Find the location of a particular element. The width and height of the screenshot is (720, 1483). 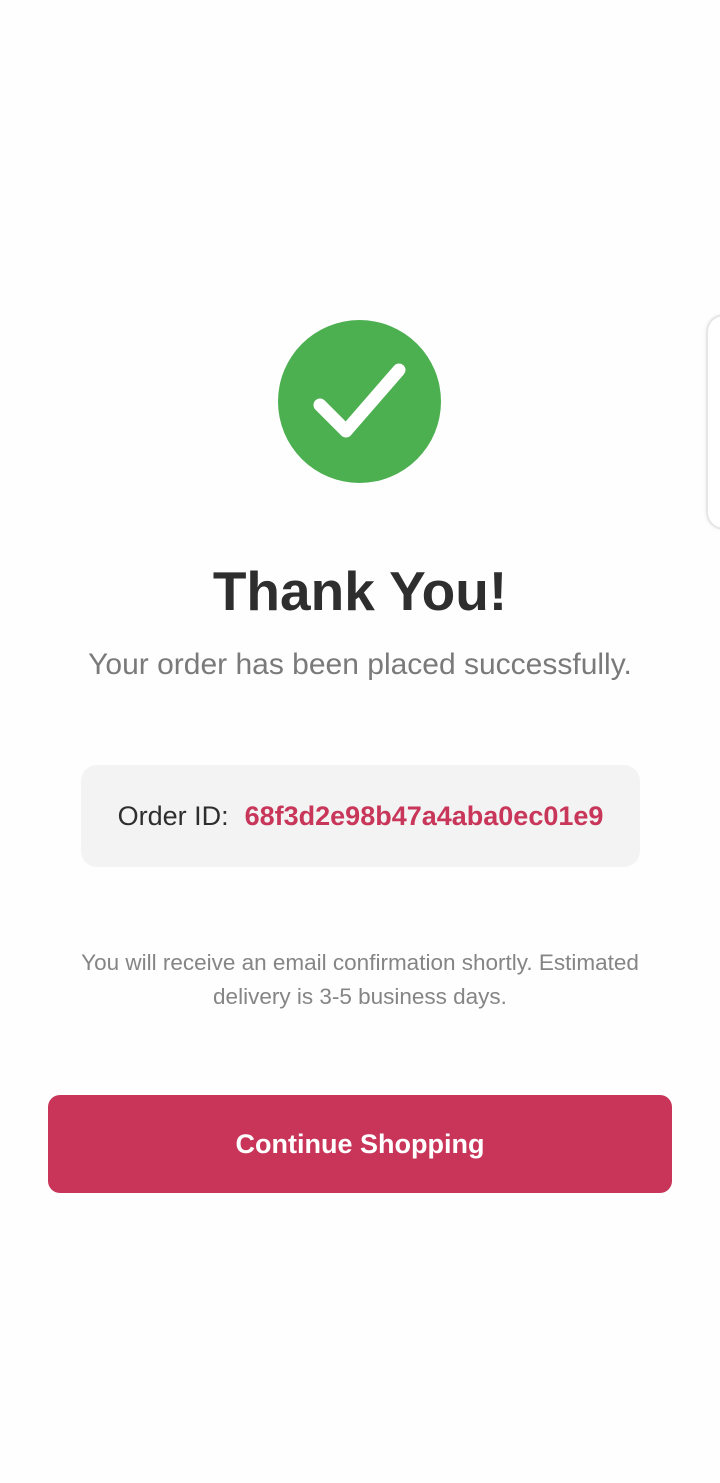

checkmark-icon is located at coordinates (359, 400).